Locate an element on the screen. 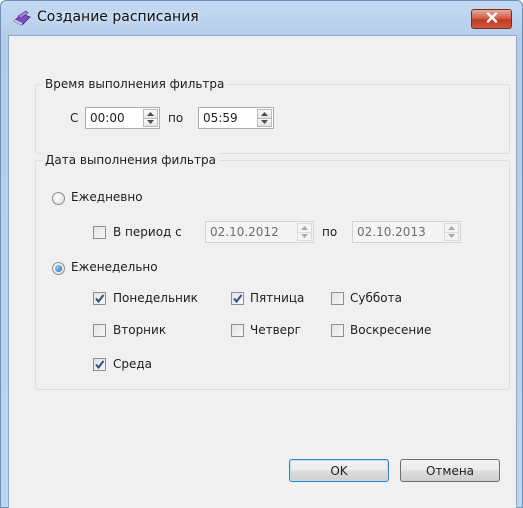 This screenshot has height=508, width=523. daily-radio is located at coordinates (58, 198).